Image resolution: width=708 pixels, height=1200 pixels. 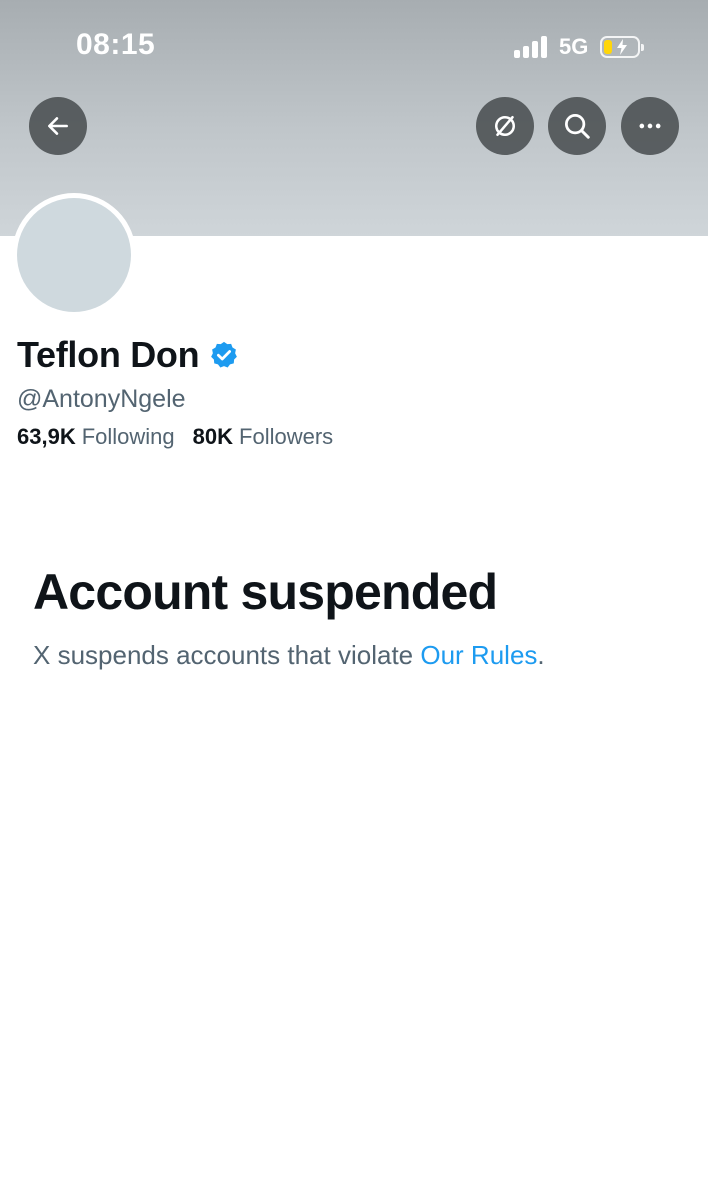 I want to click on status-time: 08:15, so click(x=116, y=44).